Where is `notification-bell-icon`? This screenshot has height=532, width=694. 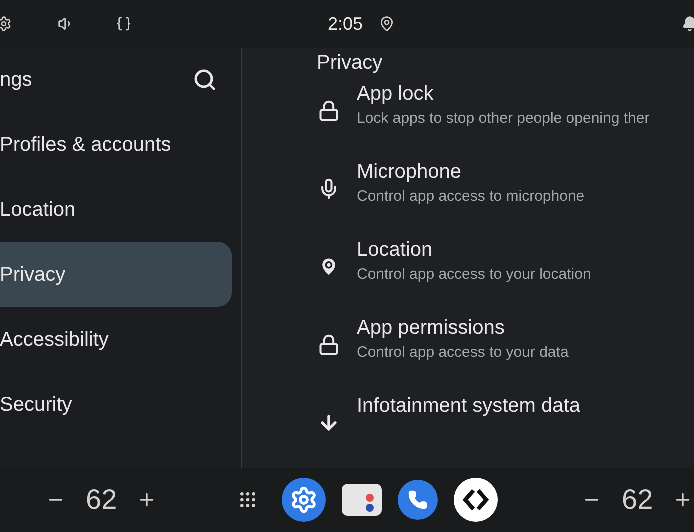
notification-bell-icon is located at coordinates (688, 24).